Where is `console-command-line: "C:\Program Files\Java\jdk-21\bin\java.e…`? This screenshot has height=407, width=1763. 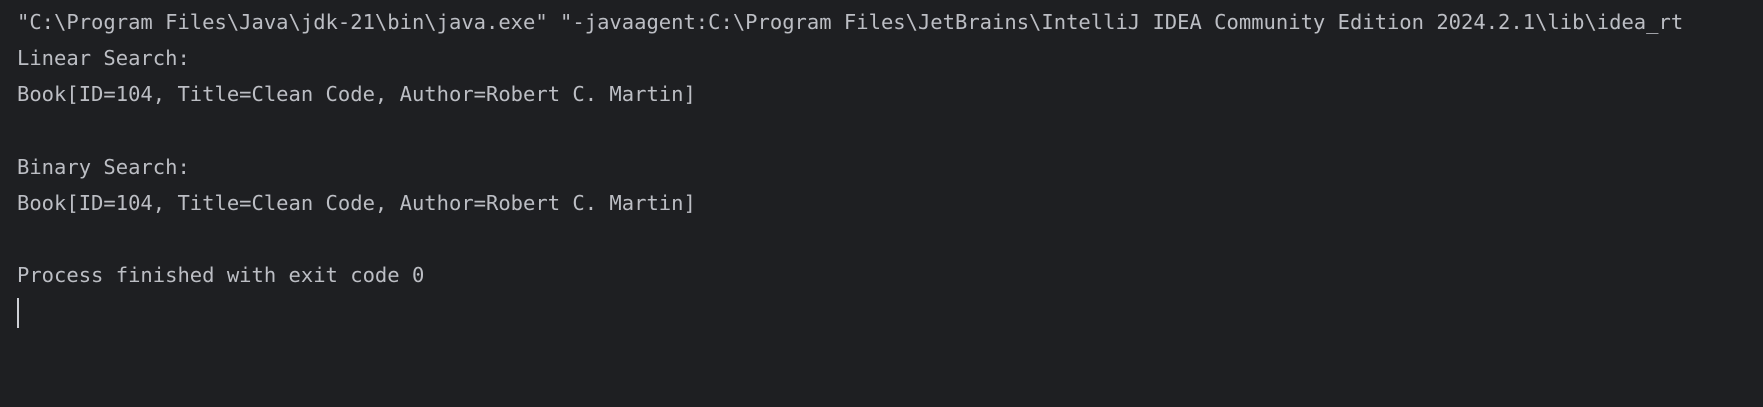 console-command-line: "C:\Program Files\Java\jdk-21\bin\java.e… is located at coordinates (850, 22).